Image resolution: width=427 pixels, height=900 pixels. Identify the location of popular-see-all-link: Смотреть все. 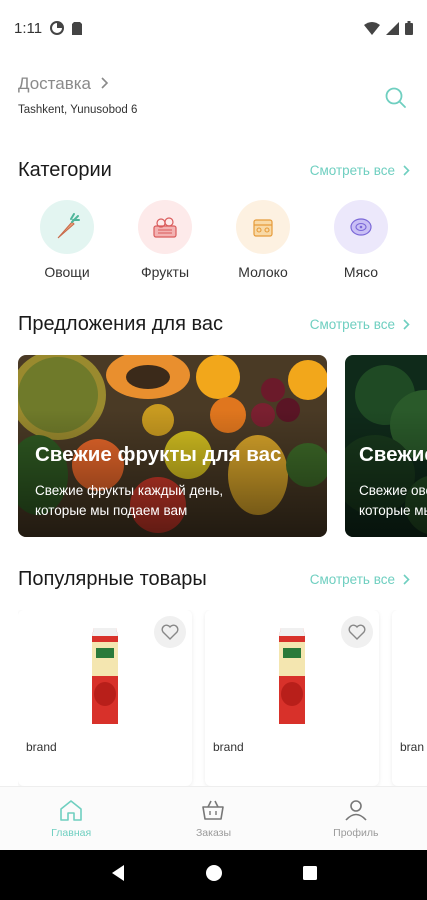
(360, 579).